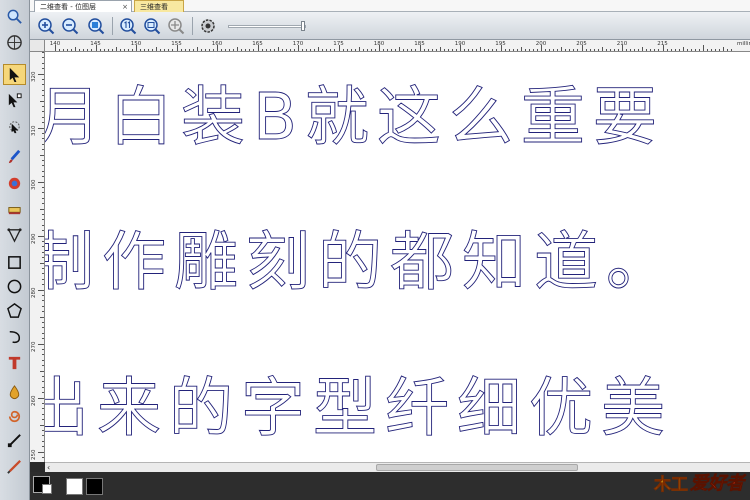 This screenshot has height=500, width=750. Describe the element at coordinates (152, 26) in the screenshot. I see `zoom-window-icon` at that location.